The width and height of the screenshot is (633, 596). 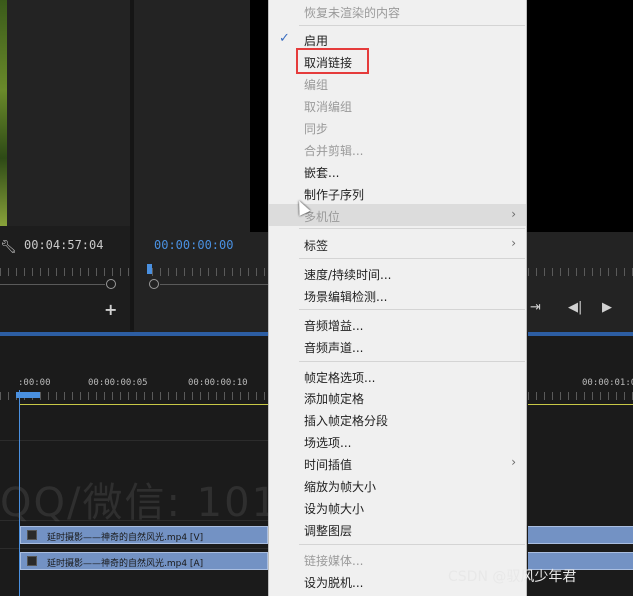 I want to click on ruler-label-2: 00:00:00:10, so click(x=218, y=383).